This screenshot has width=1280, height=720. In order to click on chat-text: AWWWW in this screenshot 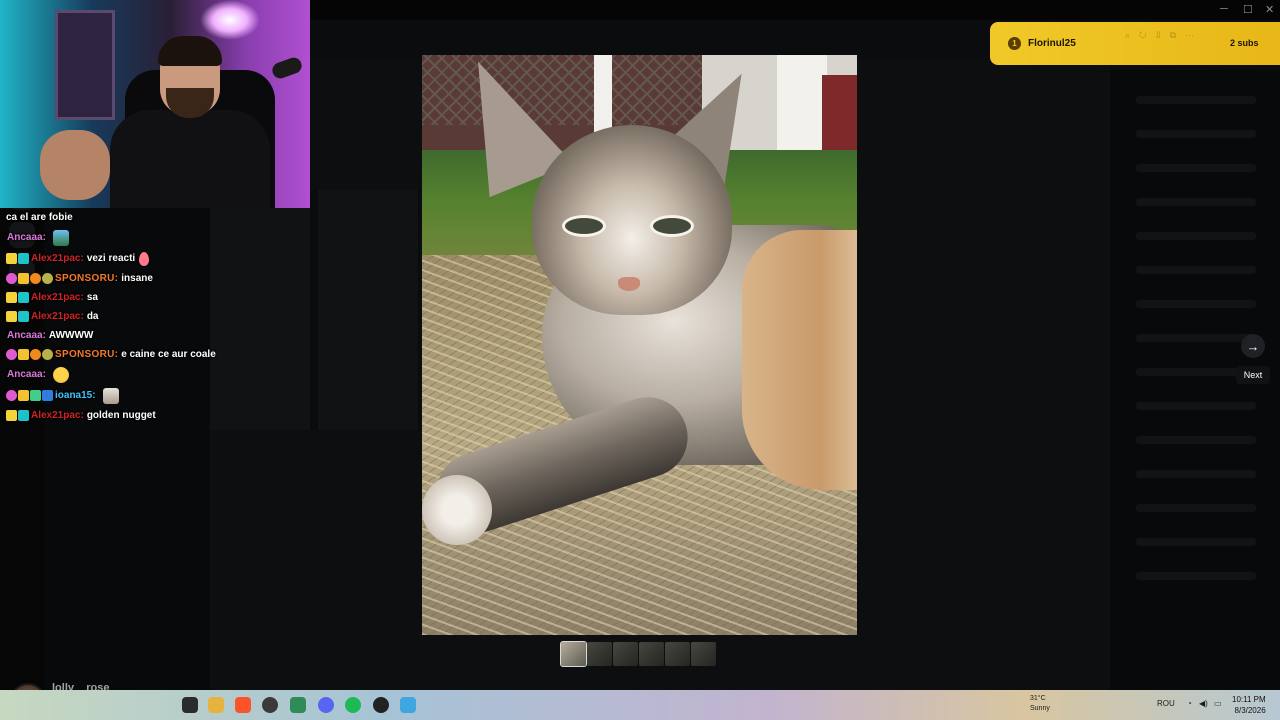, I will do `click(71, 335)`.